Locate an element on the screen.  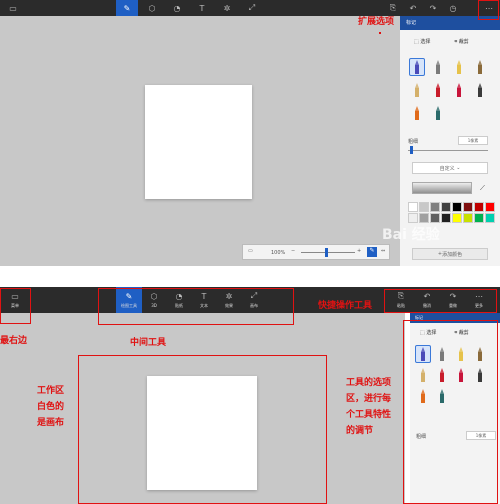
color-mode-dropdown: 自定义 ⌄ is located at coordinates (450, 168).